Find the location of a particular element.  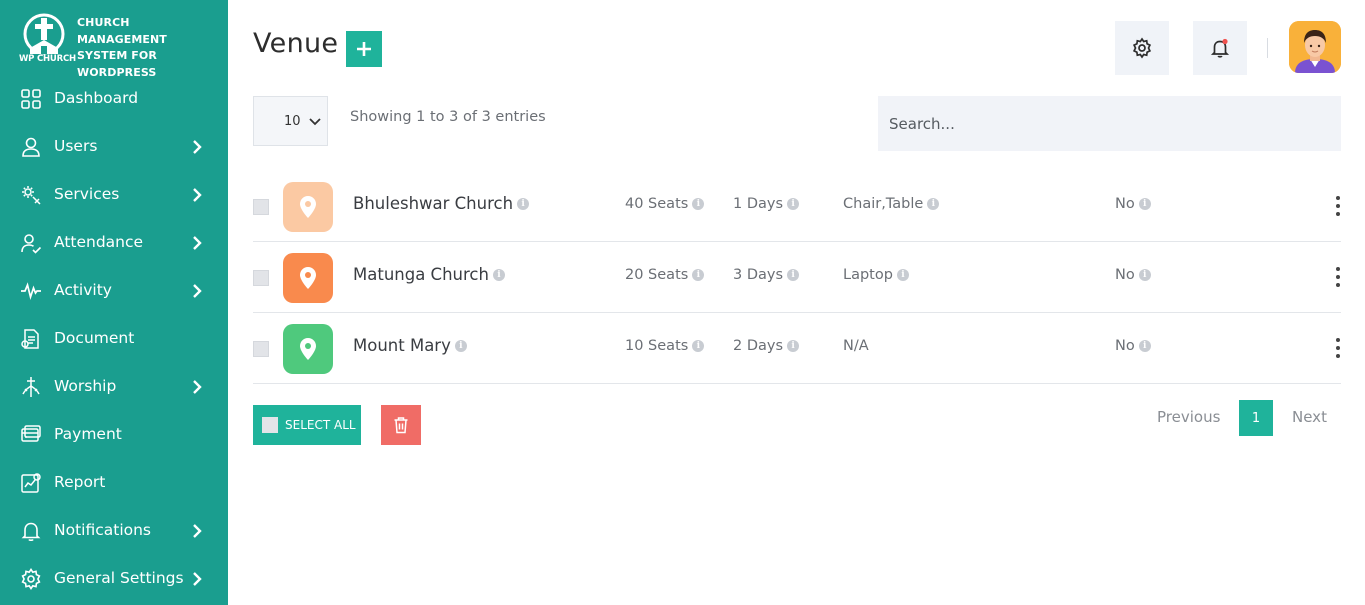

search-input is located at coordinates (1109, 123).